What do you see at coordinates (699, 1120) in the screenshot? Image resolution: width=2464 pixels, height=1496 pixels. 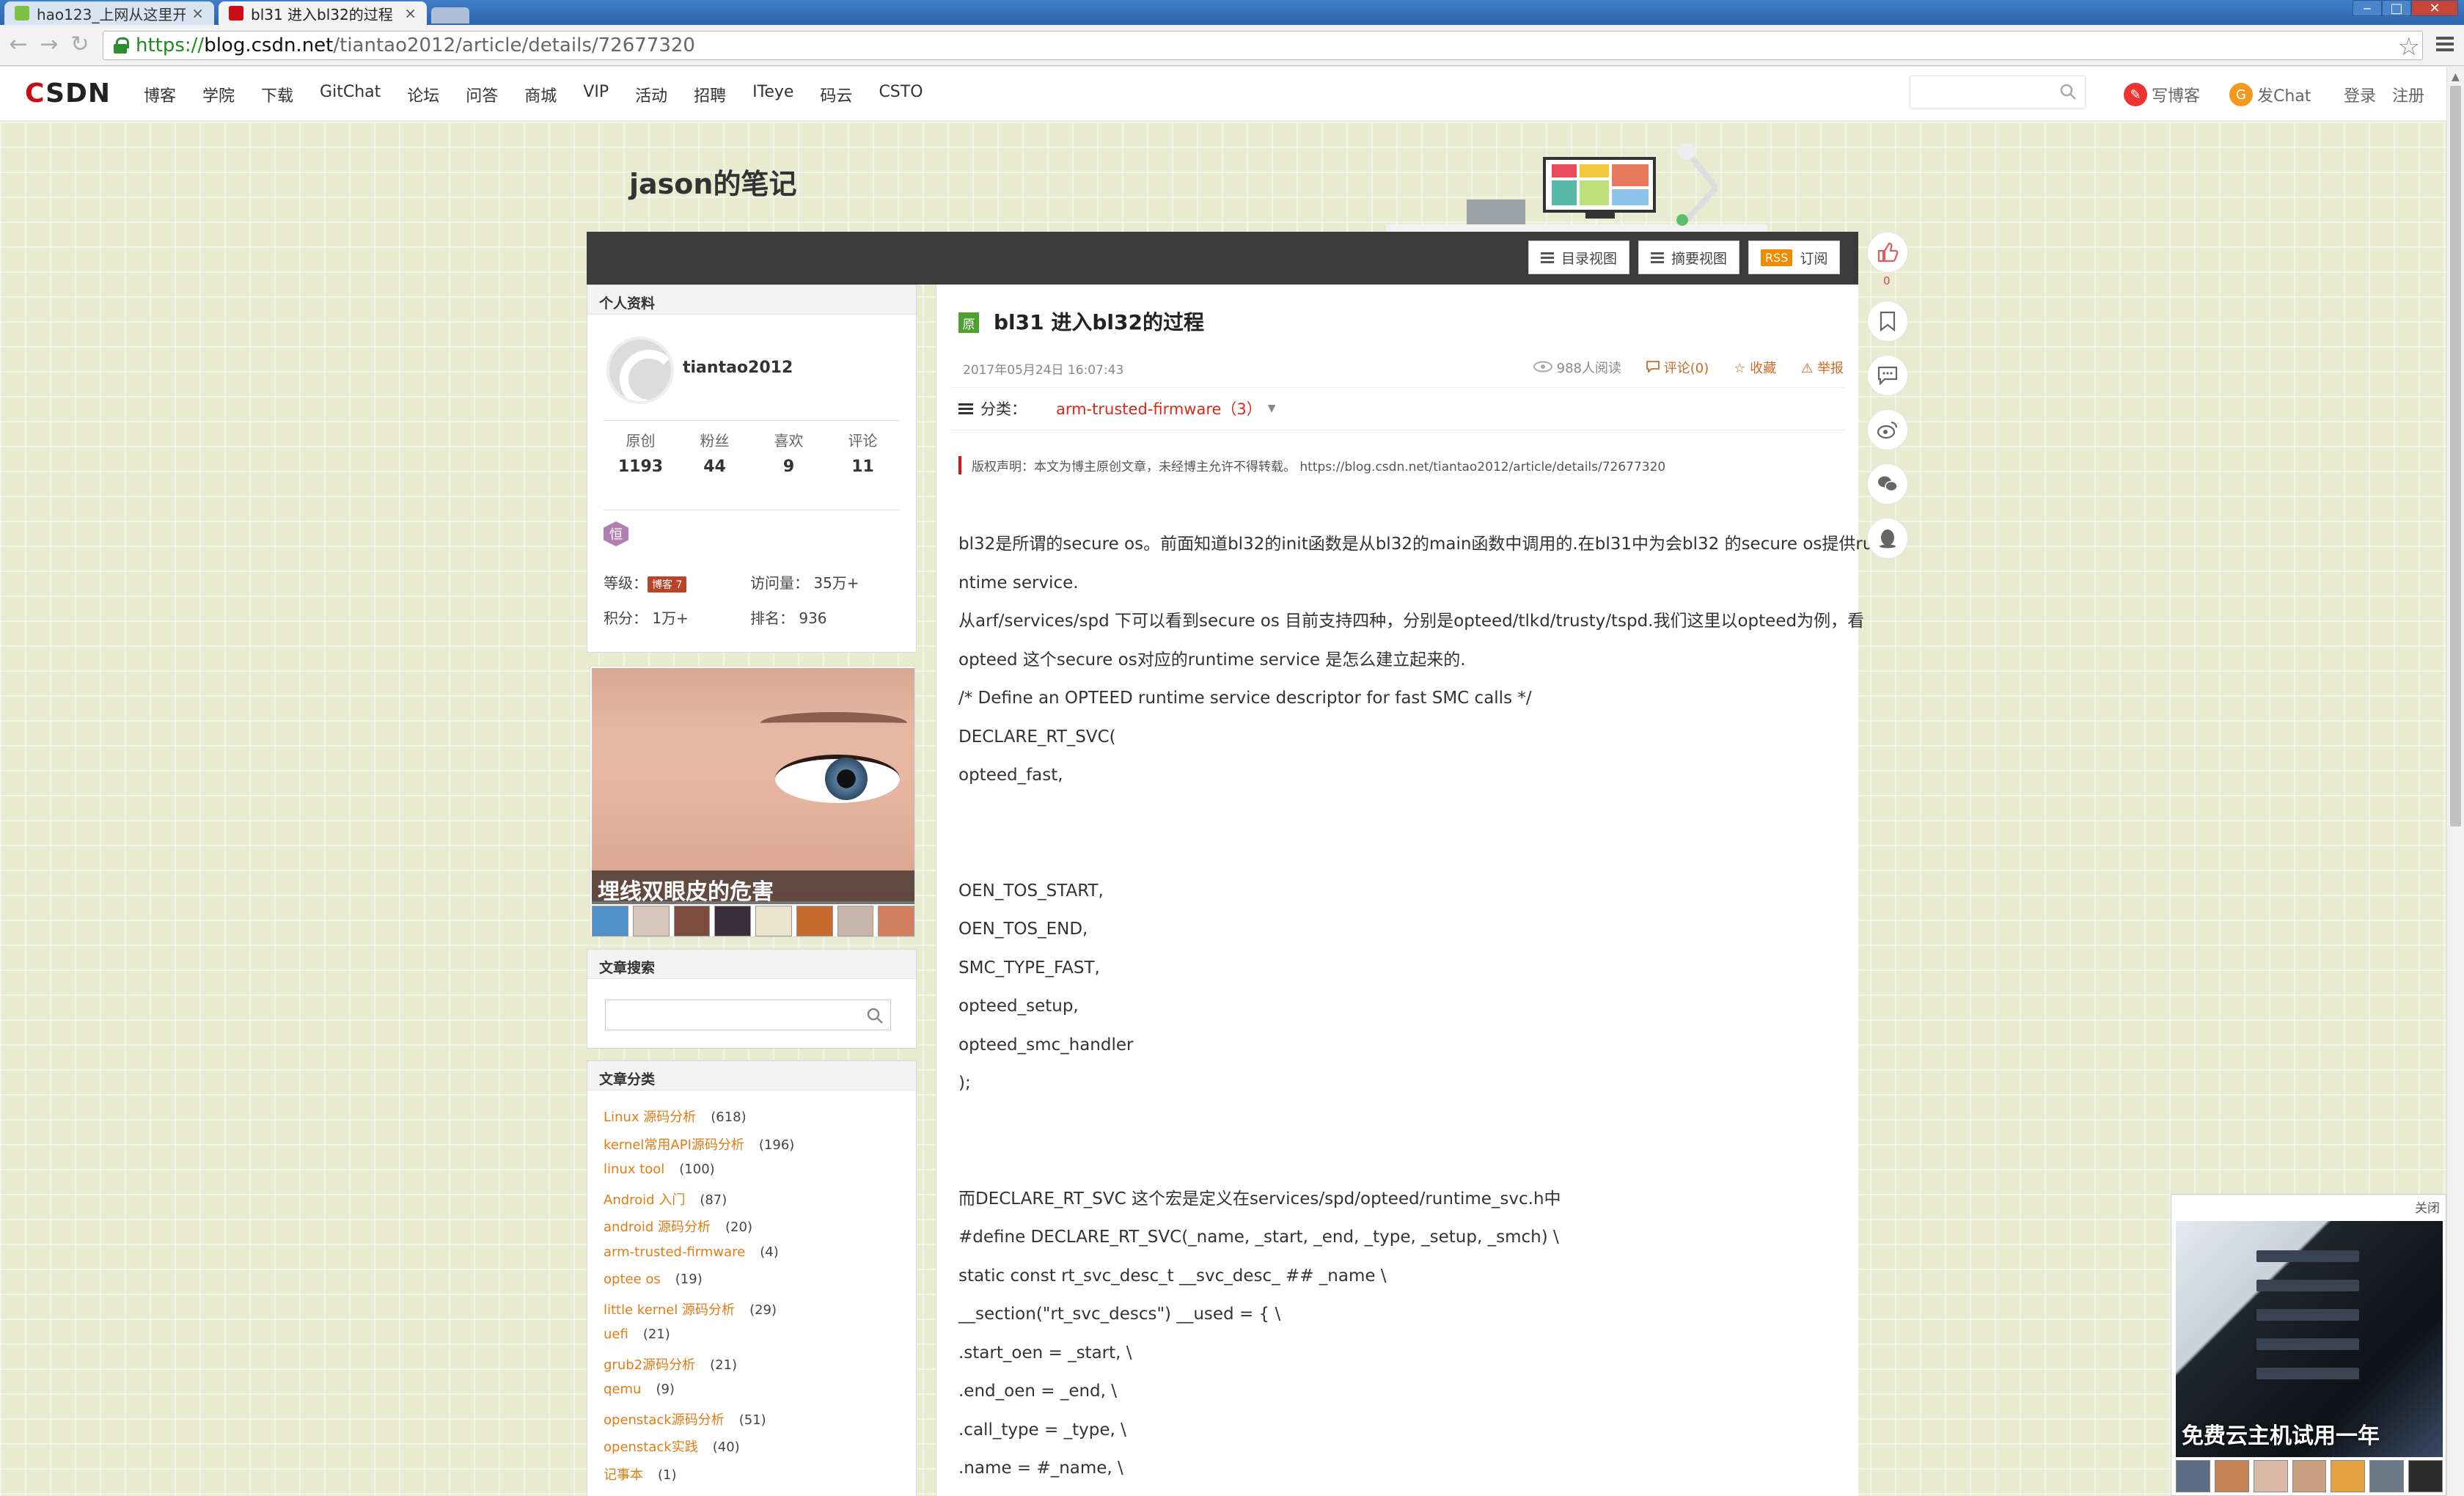 I see `list-item: Linux 源码分析 (618)` at bounding box center [699, 1120].